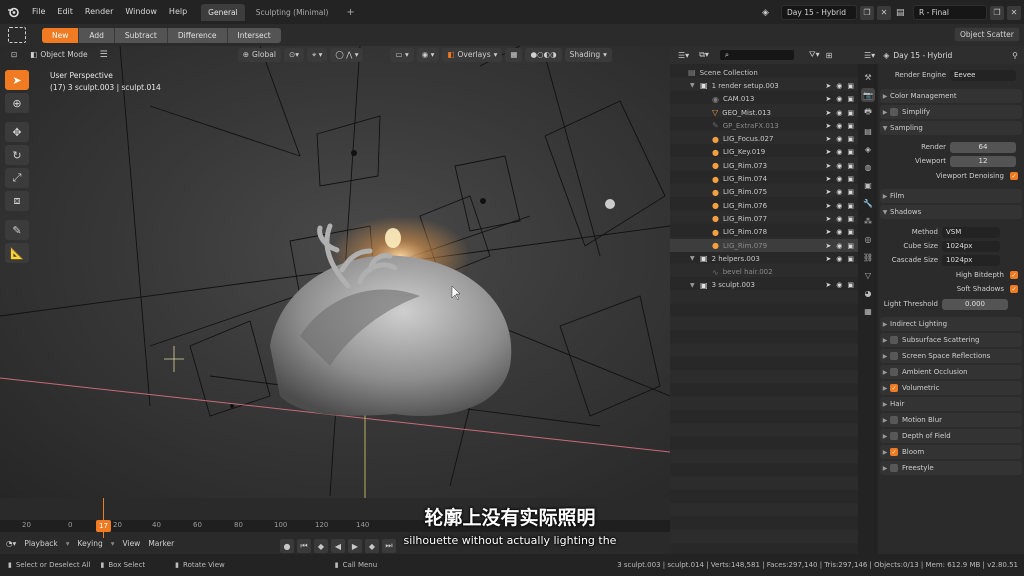  I want to click on add-workspace-button: +, so click(350, 12).